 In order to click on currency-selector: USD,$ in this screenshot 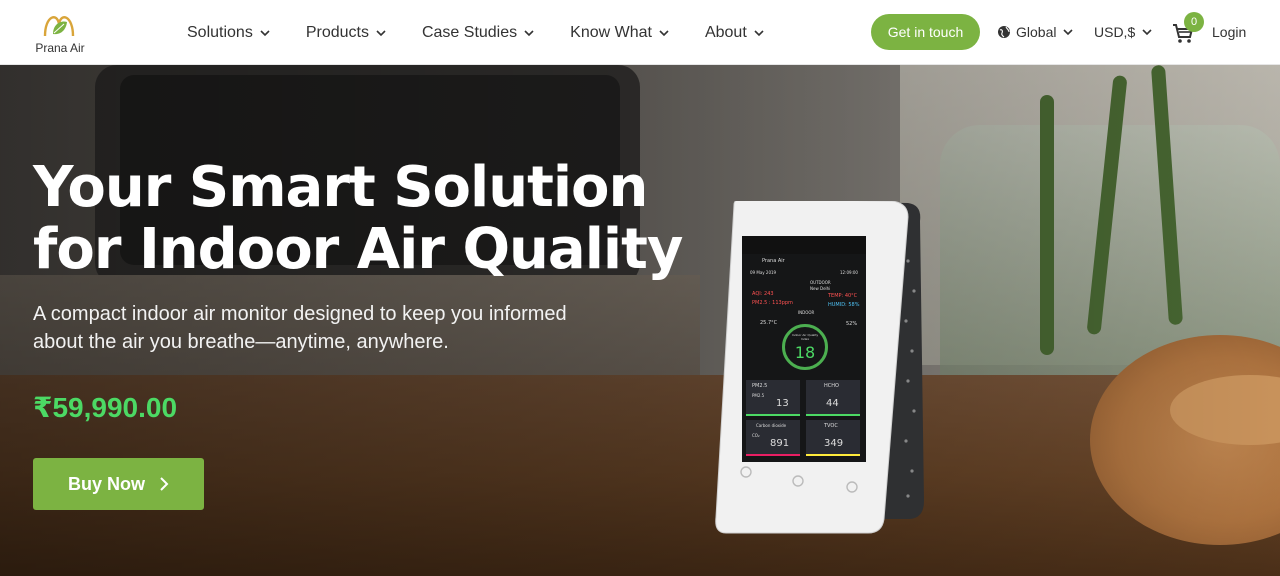, I will do `click(1123, 32)`.